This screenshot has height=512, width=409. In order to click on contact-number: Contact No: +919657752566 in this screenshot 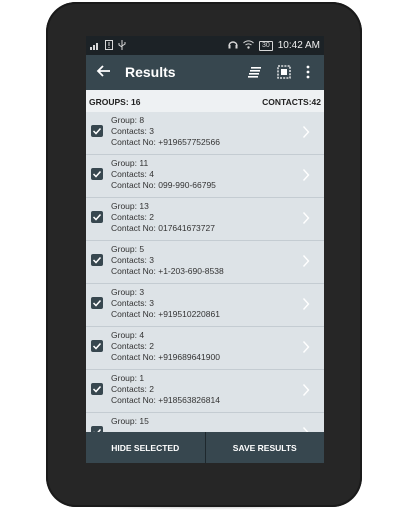, I will do `click(165, 142)`.